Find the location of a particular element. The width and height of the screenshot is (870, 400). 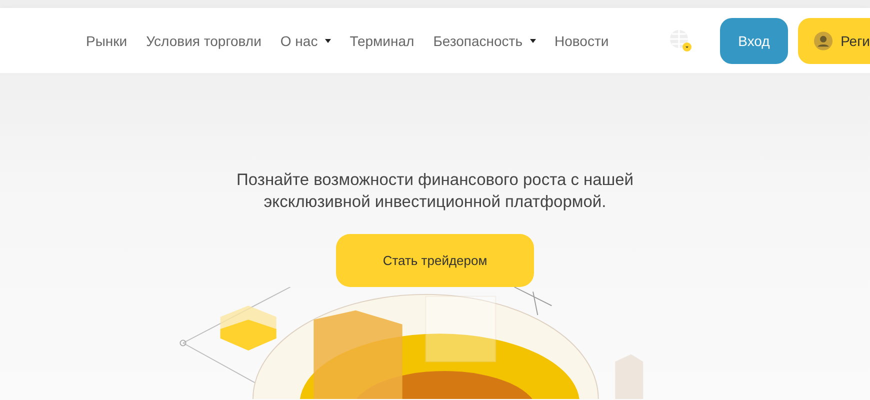

hero-text: Познайте возможности финансового роста с нашей эксклюзивной инвестиционной платформой. is located at coordinates (435, 191).